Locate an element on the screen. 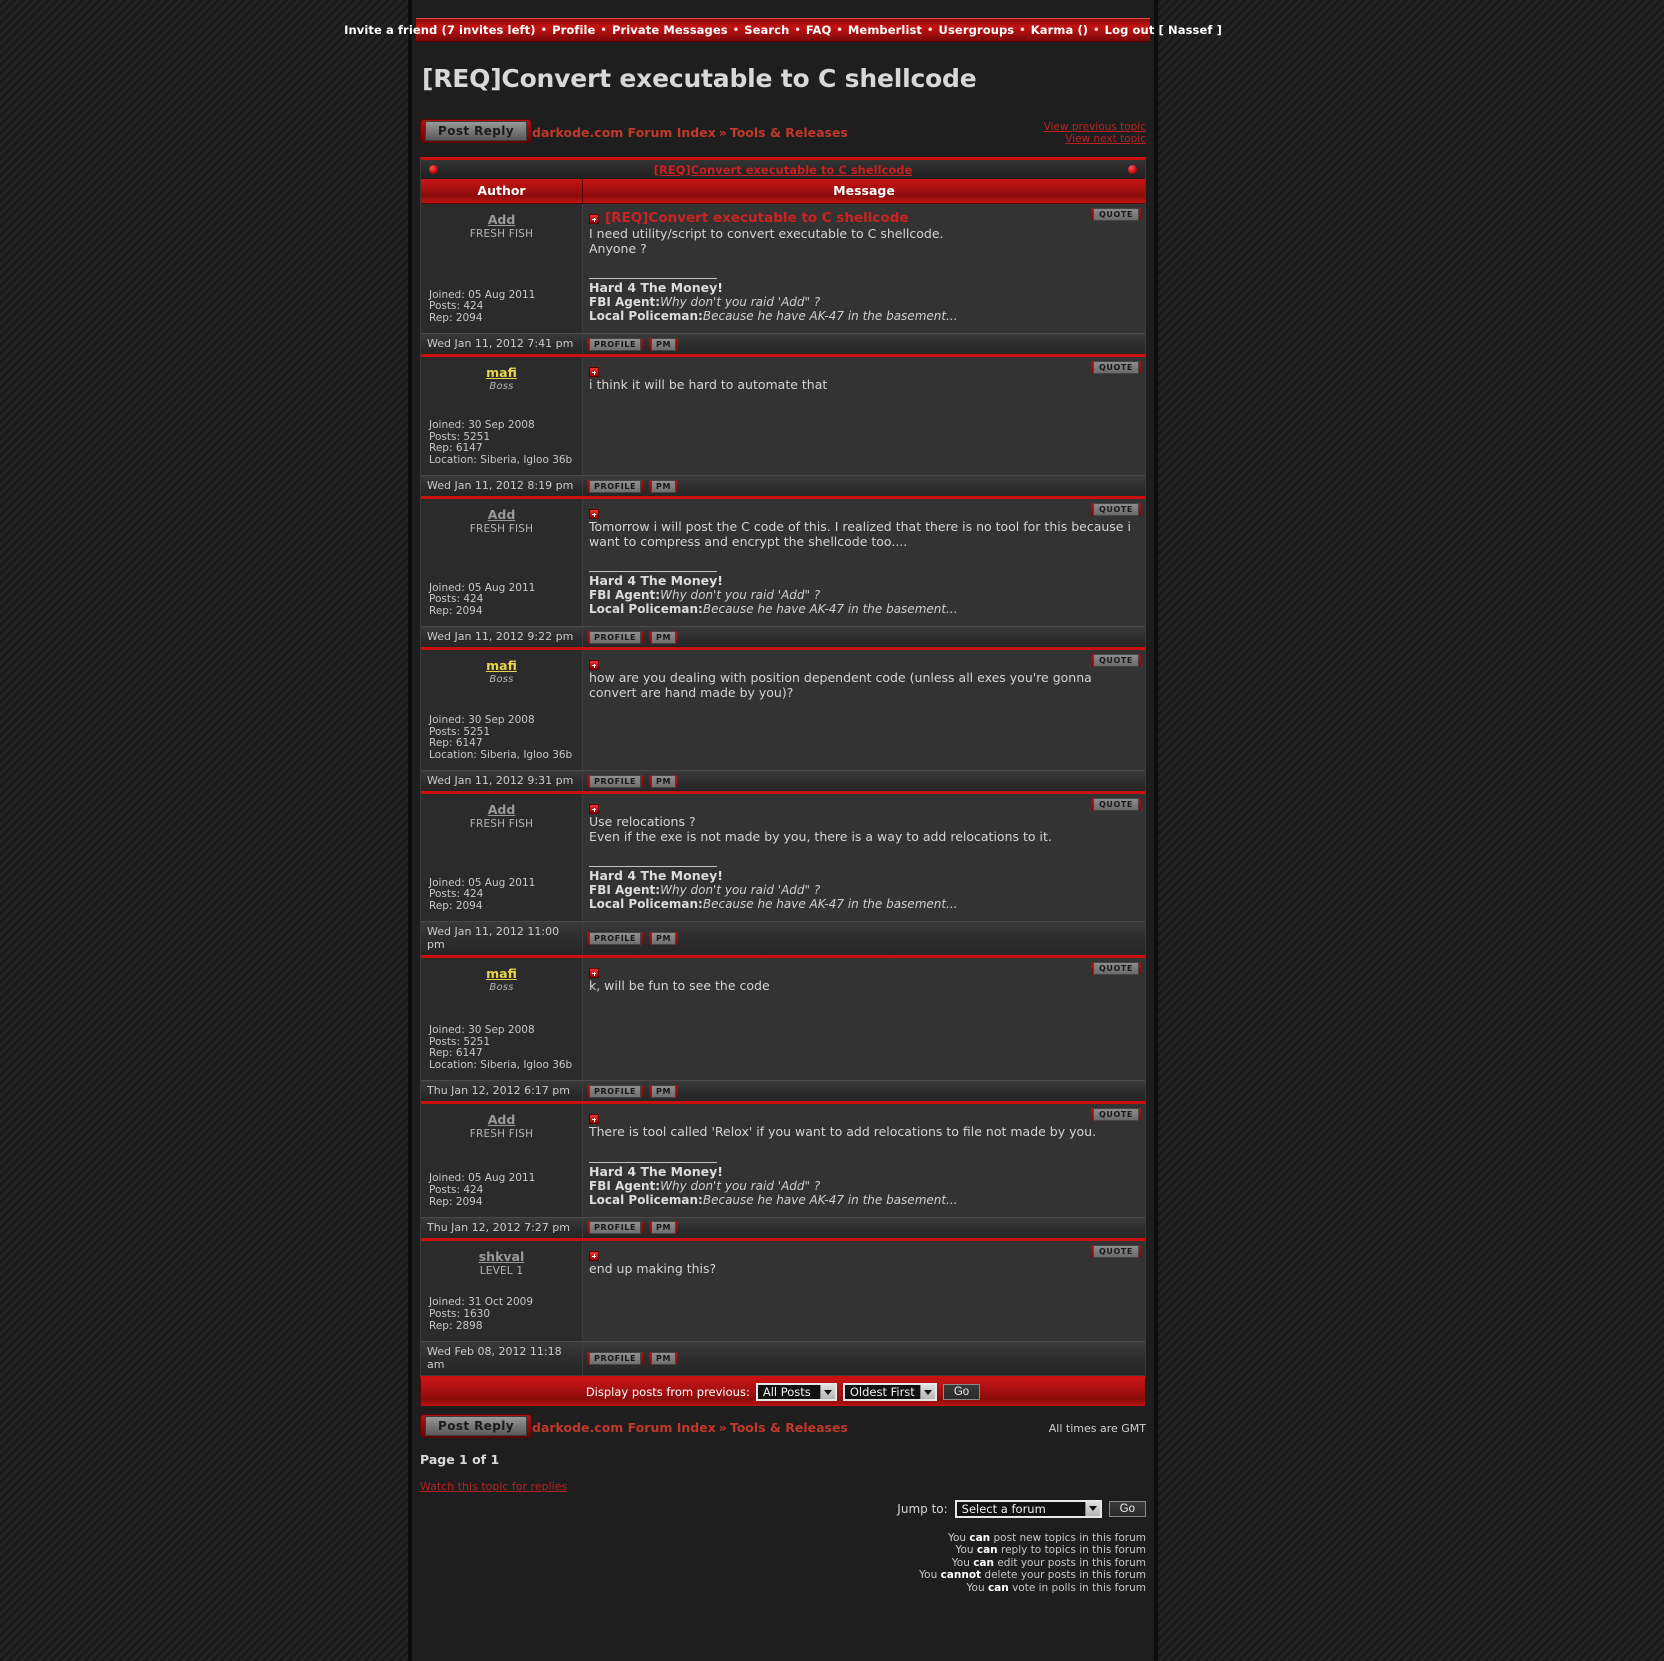 The width and height of the screenshot is (1664, 1661). view-next-topic-link: View next topic is located at coordinates (1095, 139).